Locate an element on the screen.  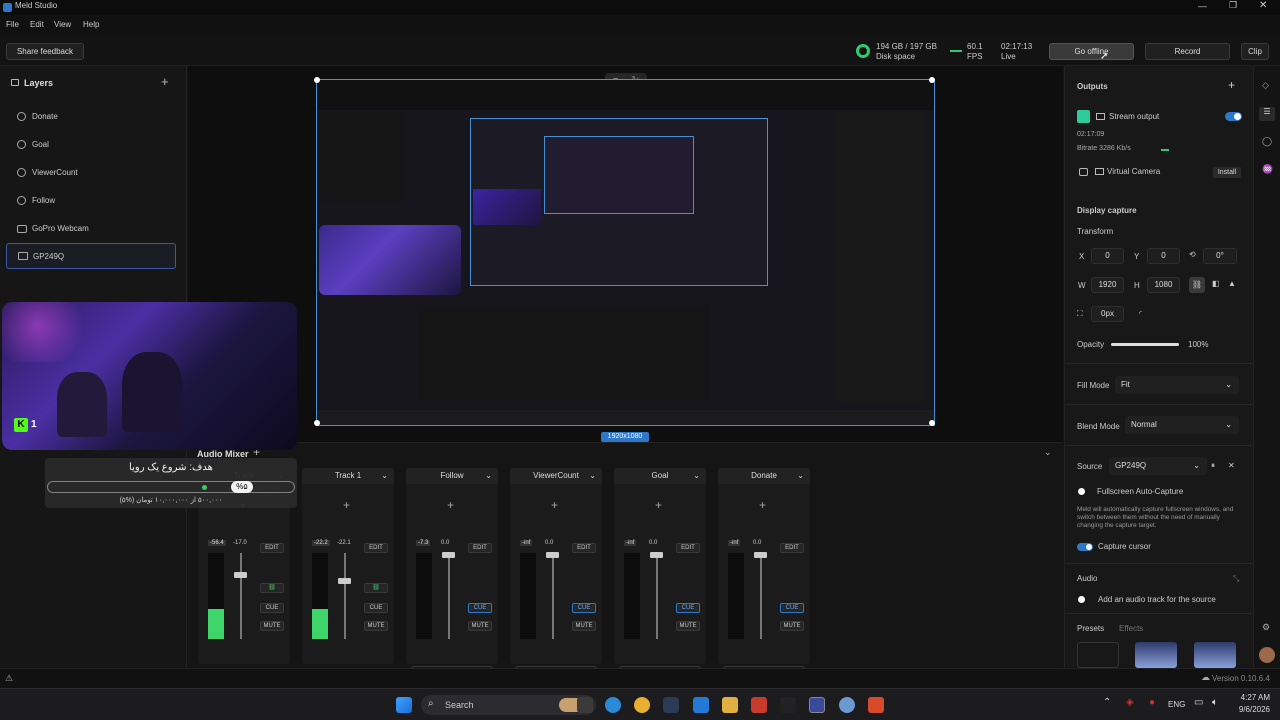
tray-app-icon: ◈ is located at coordinates (1130, 702).